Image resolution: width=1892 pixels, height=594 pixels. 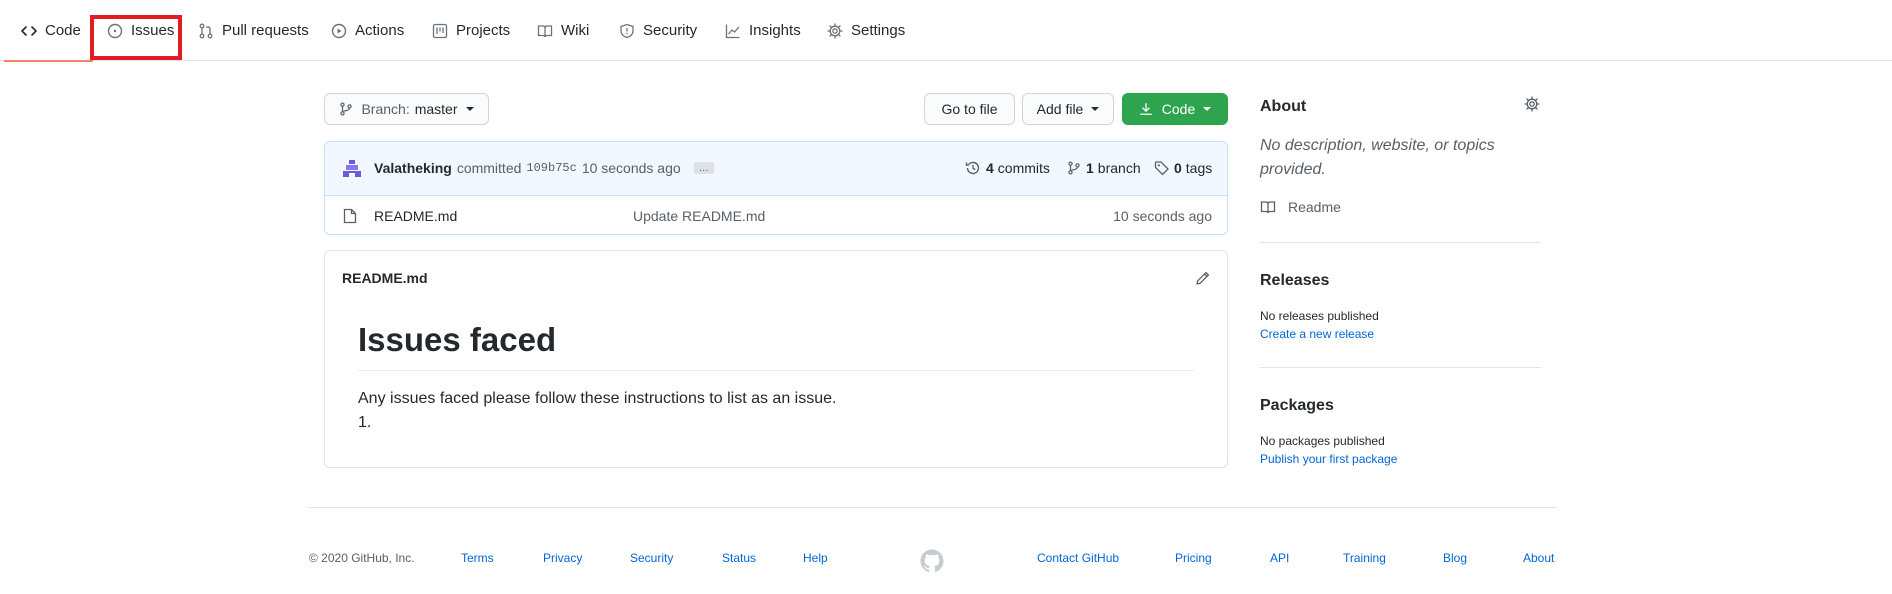 I want to click on branch-name: master, so click(x=436, y=109).